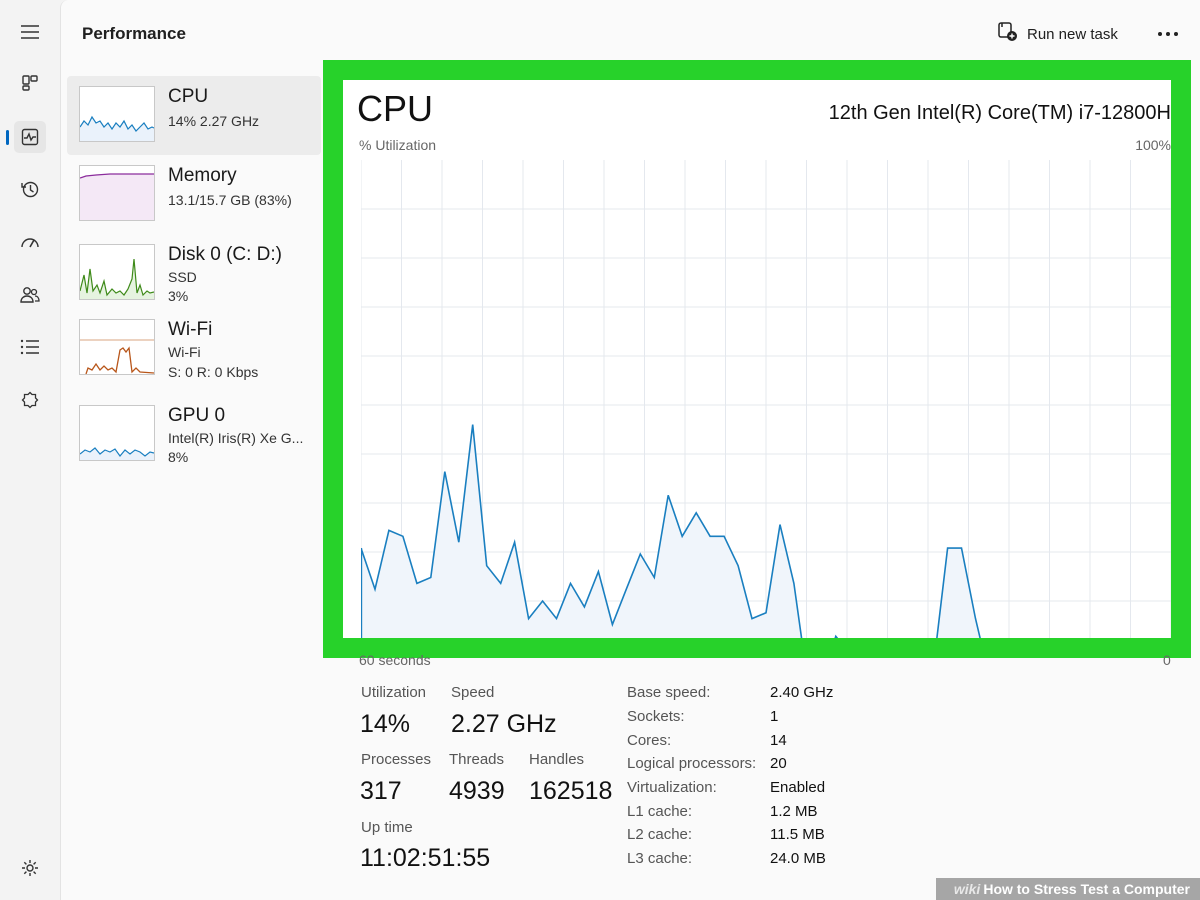 This screenshot has height=900, width=1200. I want to click on disk-thumbnail-graph, so click(117, 272).